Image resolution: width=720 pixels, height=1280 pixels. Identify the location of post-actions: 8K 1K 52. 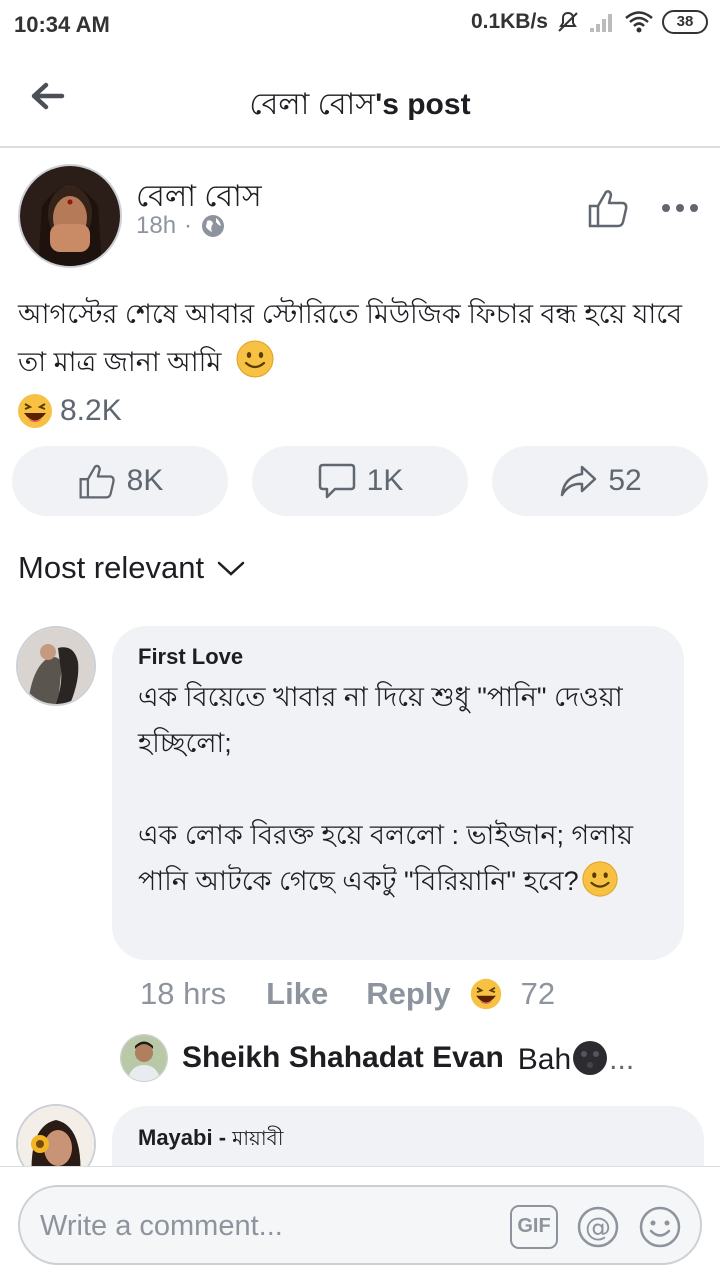
(360, 481).